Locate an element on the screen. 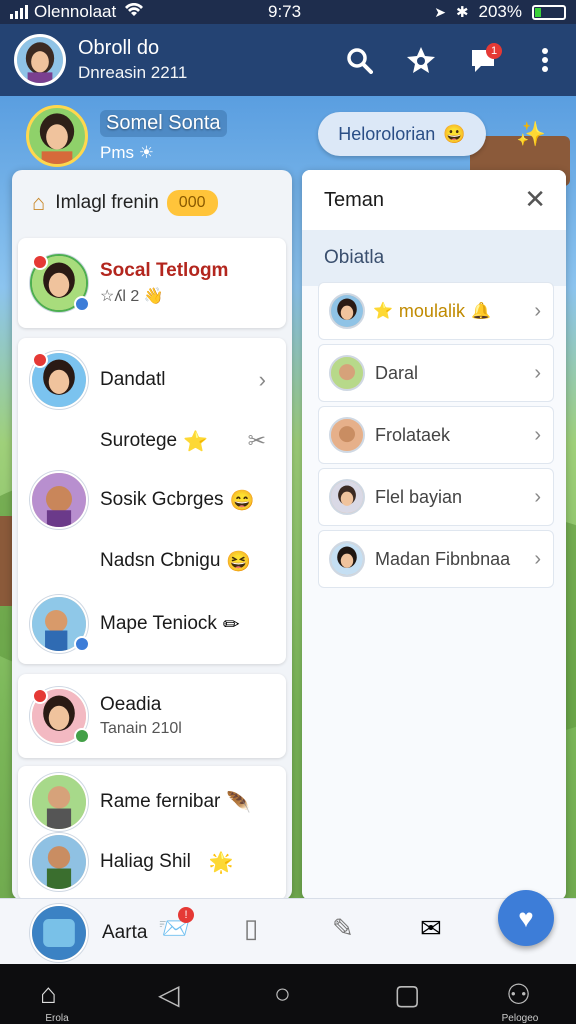 This screenshot has width=576, height=1024. profile-tab: ⚇ is located at coordinates (518, 994).